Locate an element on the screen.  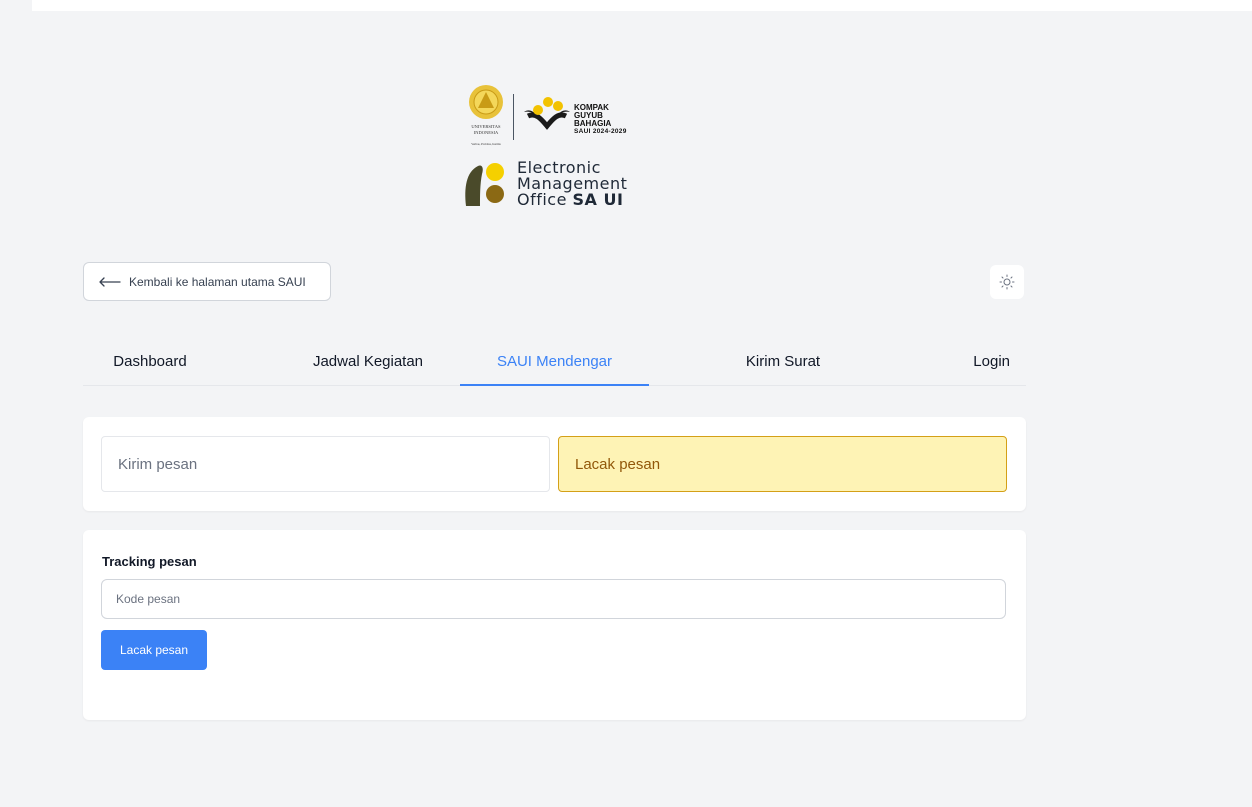
emo-line-3: Office SA UI is located at coordinates (572, 200).